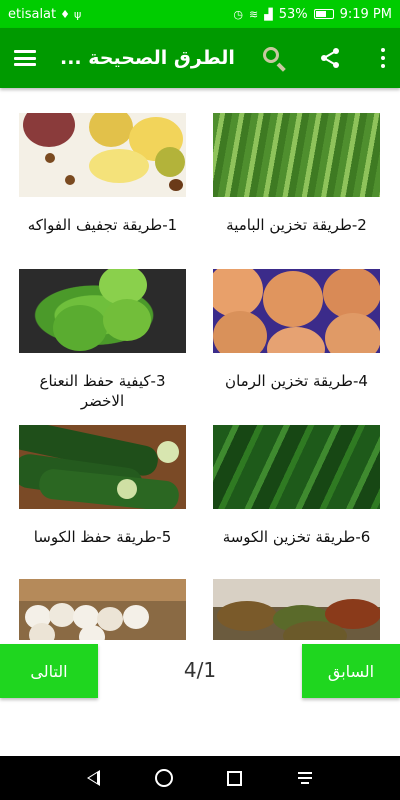 The image size is (400, 800). What do you see at coordinates (351, 671) in the screenshot?
I see `previous-button: السابق` at bounding box center [351, 671].